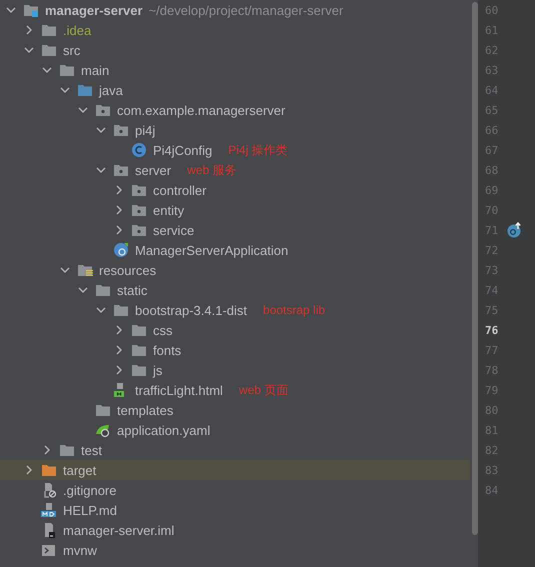 Image resolution: width=535 pixels, height=567 pixels. What do you see at coordinates (179, 390) in the screenshot?
I see `tree-item-label: trafficLight.html` at bounding box center [179, 390].